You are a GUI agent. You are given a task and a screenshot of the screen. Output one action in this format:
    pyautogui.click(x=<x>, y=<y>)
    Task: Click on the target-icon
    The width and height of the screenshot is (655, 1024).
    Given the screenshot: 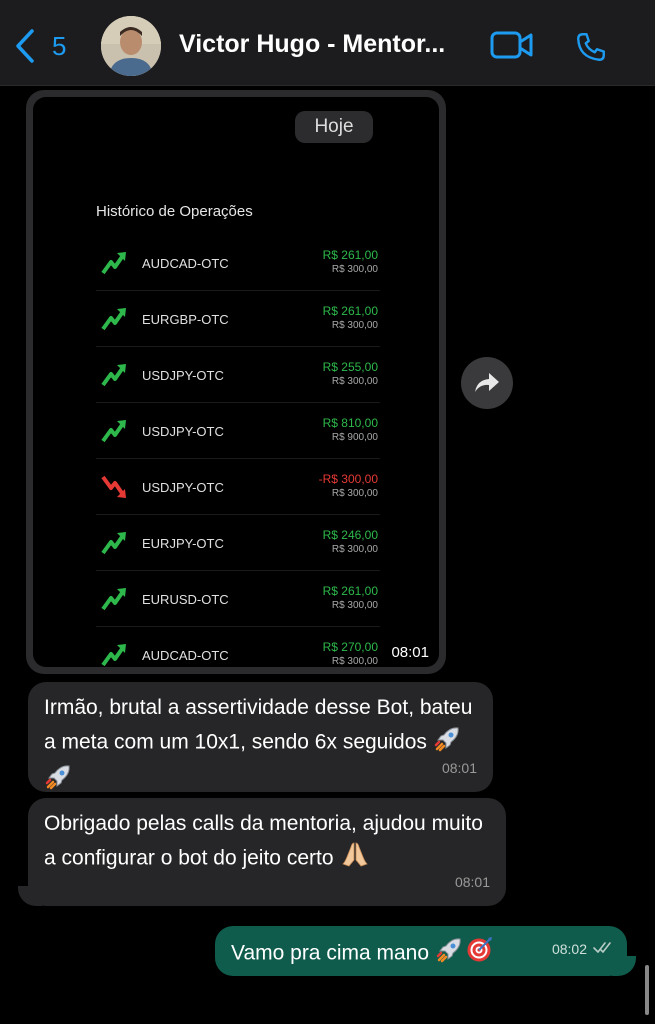 What is the action you would take?
    pyautogui.click(x=480, y=954)
    